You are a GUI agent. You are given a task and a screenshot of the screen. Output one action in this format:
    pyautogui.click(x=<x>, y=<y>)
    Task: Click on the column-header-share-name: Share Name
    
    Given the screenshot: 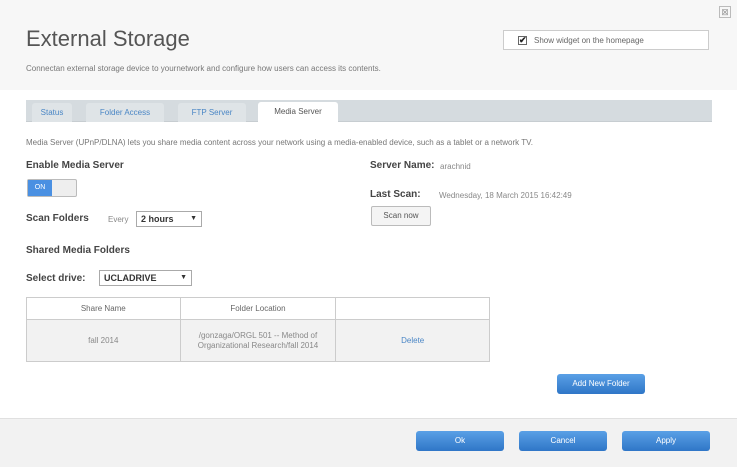 What is the action you would take?
    pyautogui.click(x=103, y=308)
    